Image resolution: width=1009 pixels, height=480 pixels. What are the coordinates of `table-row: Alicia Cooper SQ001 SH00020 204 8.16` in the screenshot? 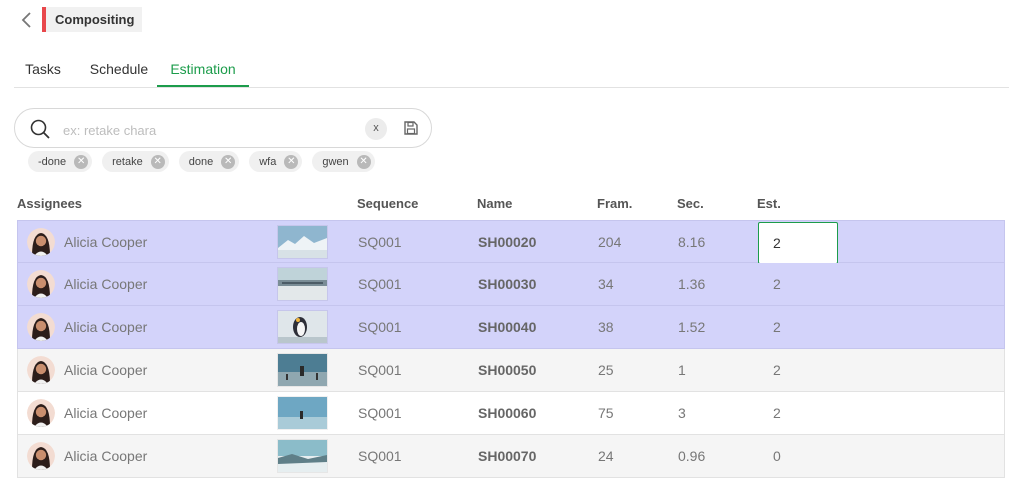 It's located at (511, 242).